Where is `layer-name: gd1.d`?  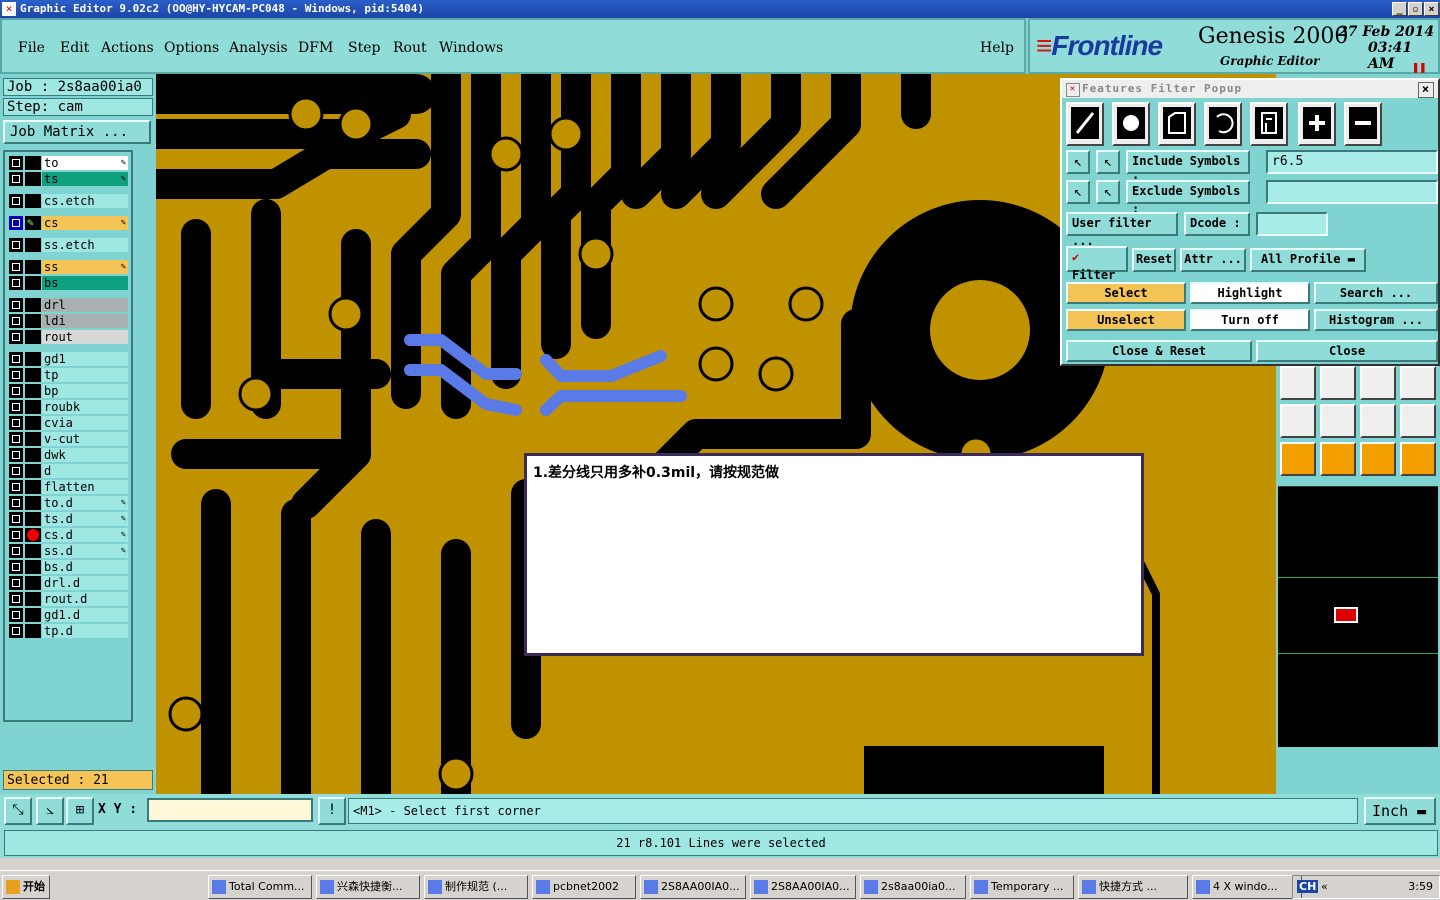 layer-name: gd1.d is located at coordinates (85, 615).